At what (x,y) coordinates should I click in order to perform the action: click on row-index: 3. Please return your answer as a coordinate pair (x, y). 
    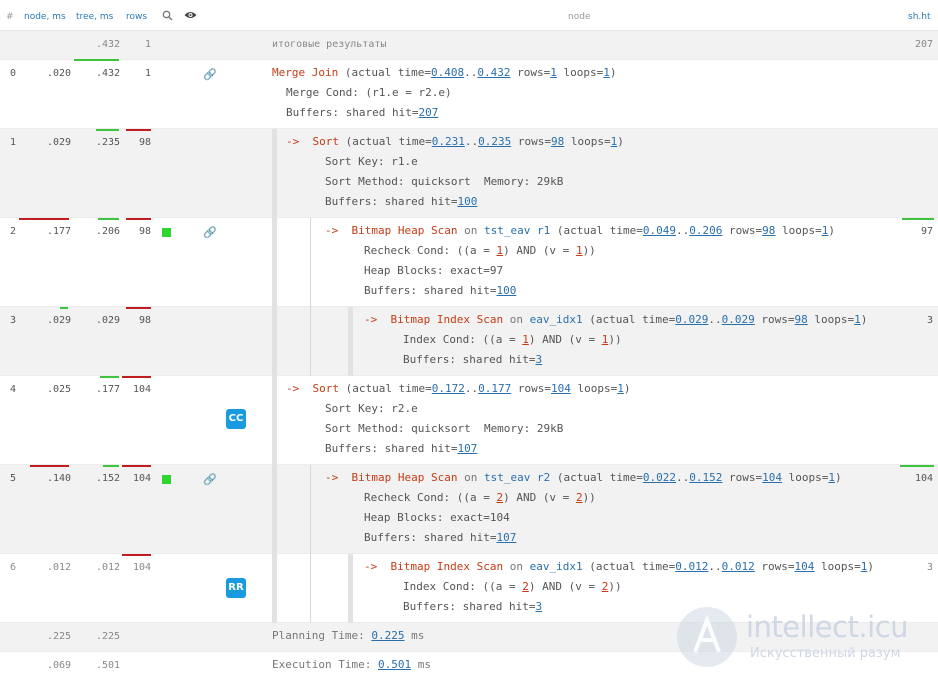
    Looking at the image, I should click on (13, 320).